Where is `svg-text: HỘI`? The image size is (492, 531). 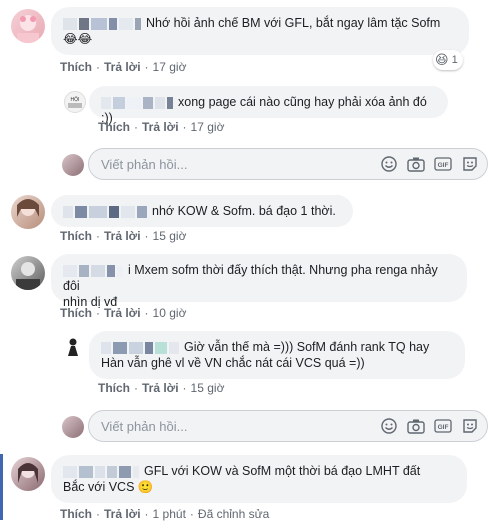
svg-text: HỘI is located at coordinates (75, 99).